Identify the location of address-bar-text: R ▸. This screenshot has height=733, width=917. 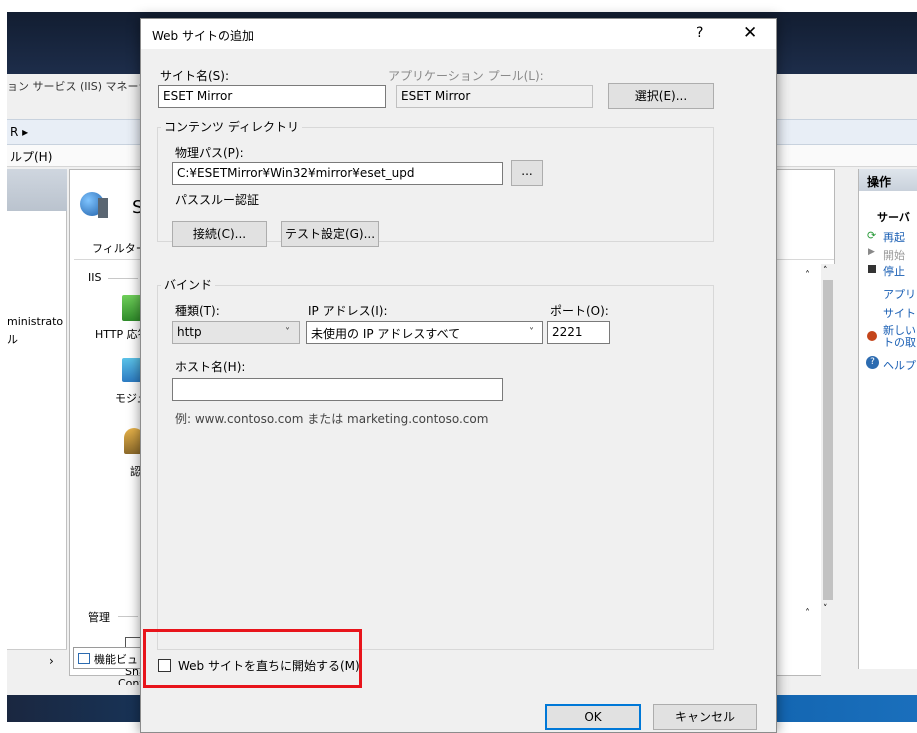
(19, 132).